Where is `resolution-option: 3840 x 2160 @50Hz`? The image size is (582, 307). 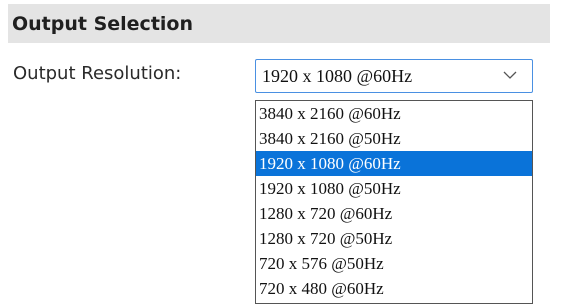
resolution-option: 3840 x 2160 @50Hz is located at coordinates (394, 138).